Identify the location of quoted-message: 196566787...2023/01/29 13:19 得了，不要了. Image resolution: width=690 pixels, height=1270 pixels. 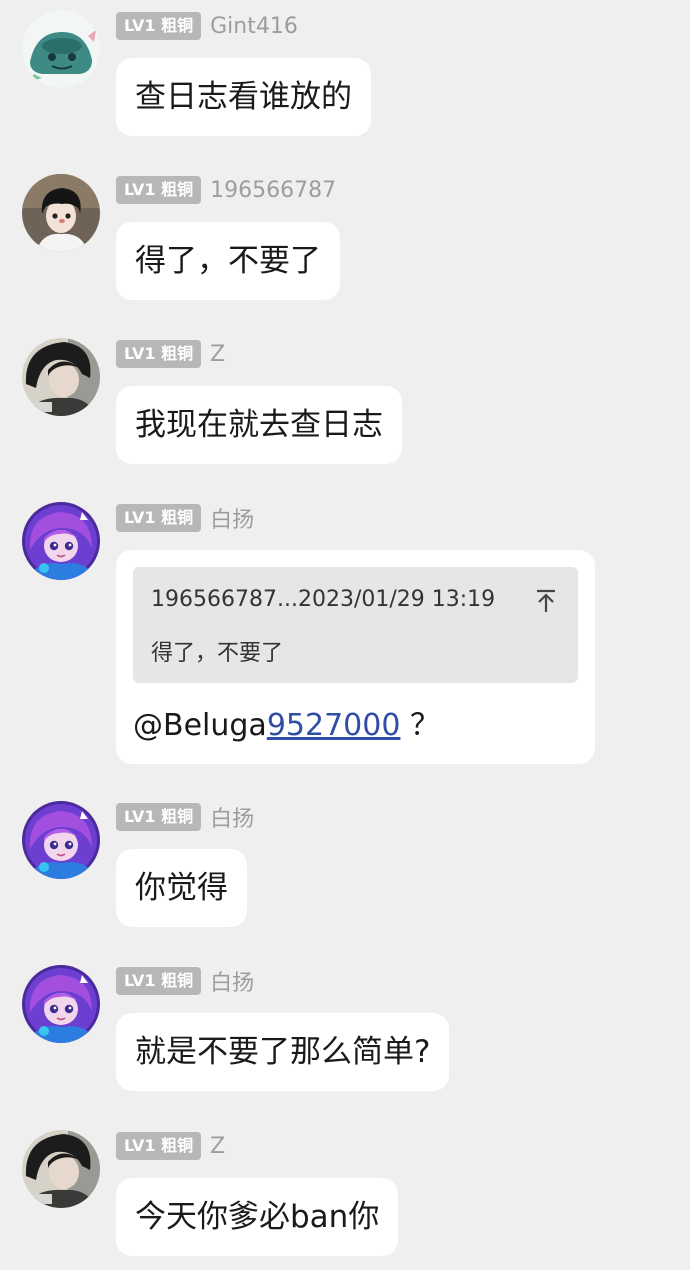
(355, 625).